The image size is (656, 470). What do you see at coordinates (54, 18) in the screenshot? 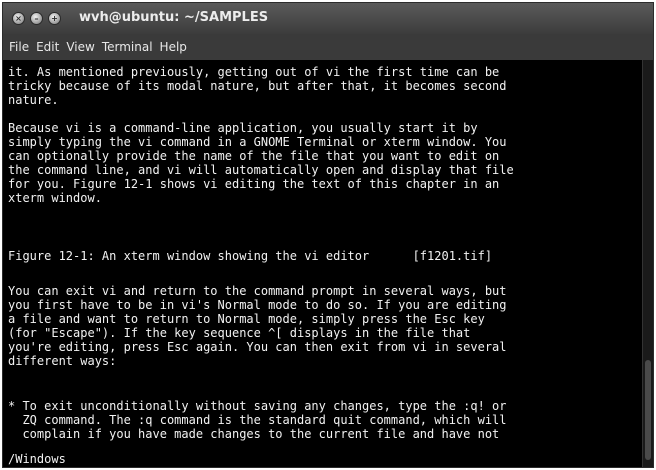
I see `maximize-icon: +` at bounding box center [54, 18].